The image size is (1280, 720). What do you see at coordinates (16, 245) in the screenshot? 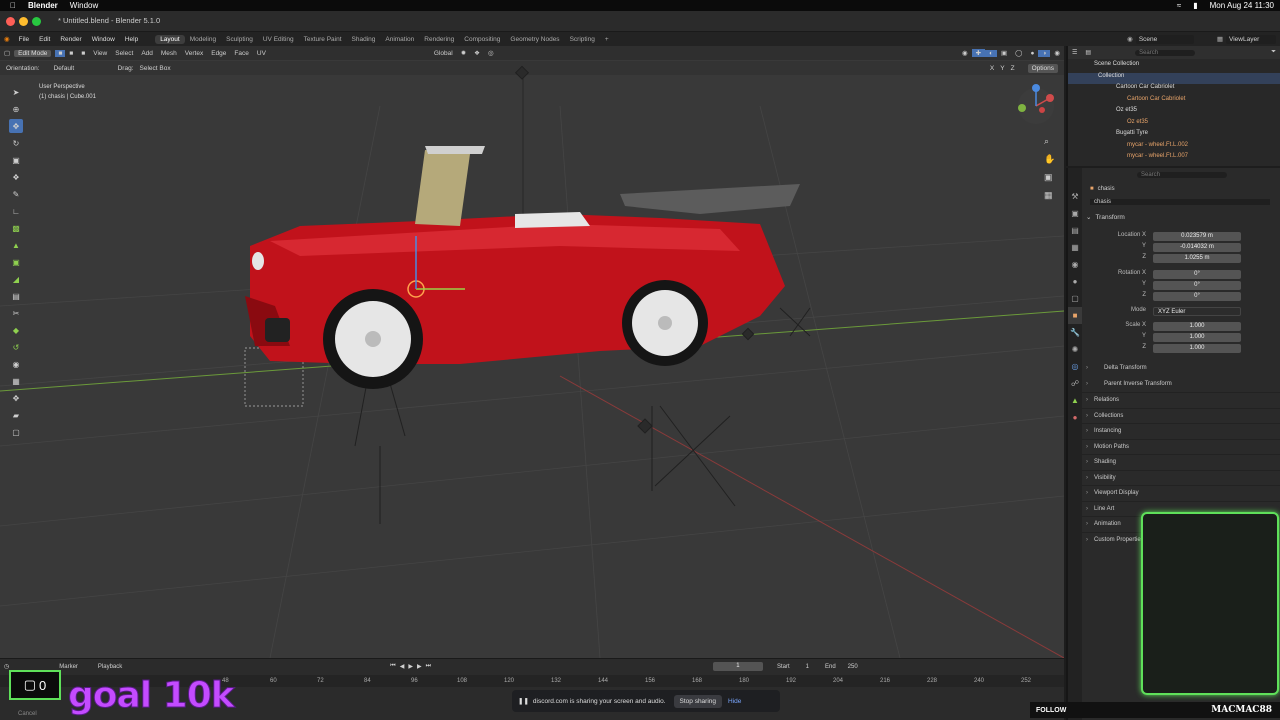
I see `extrude-tool-icon: ▲` at bounding box center [16, 245].